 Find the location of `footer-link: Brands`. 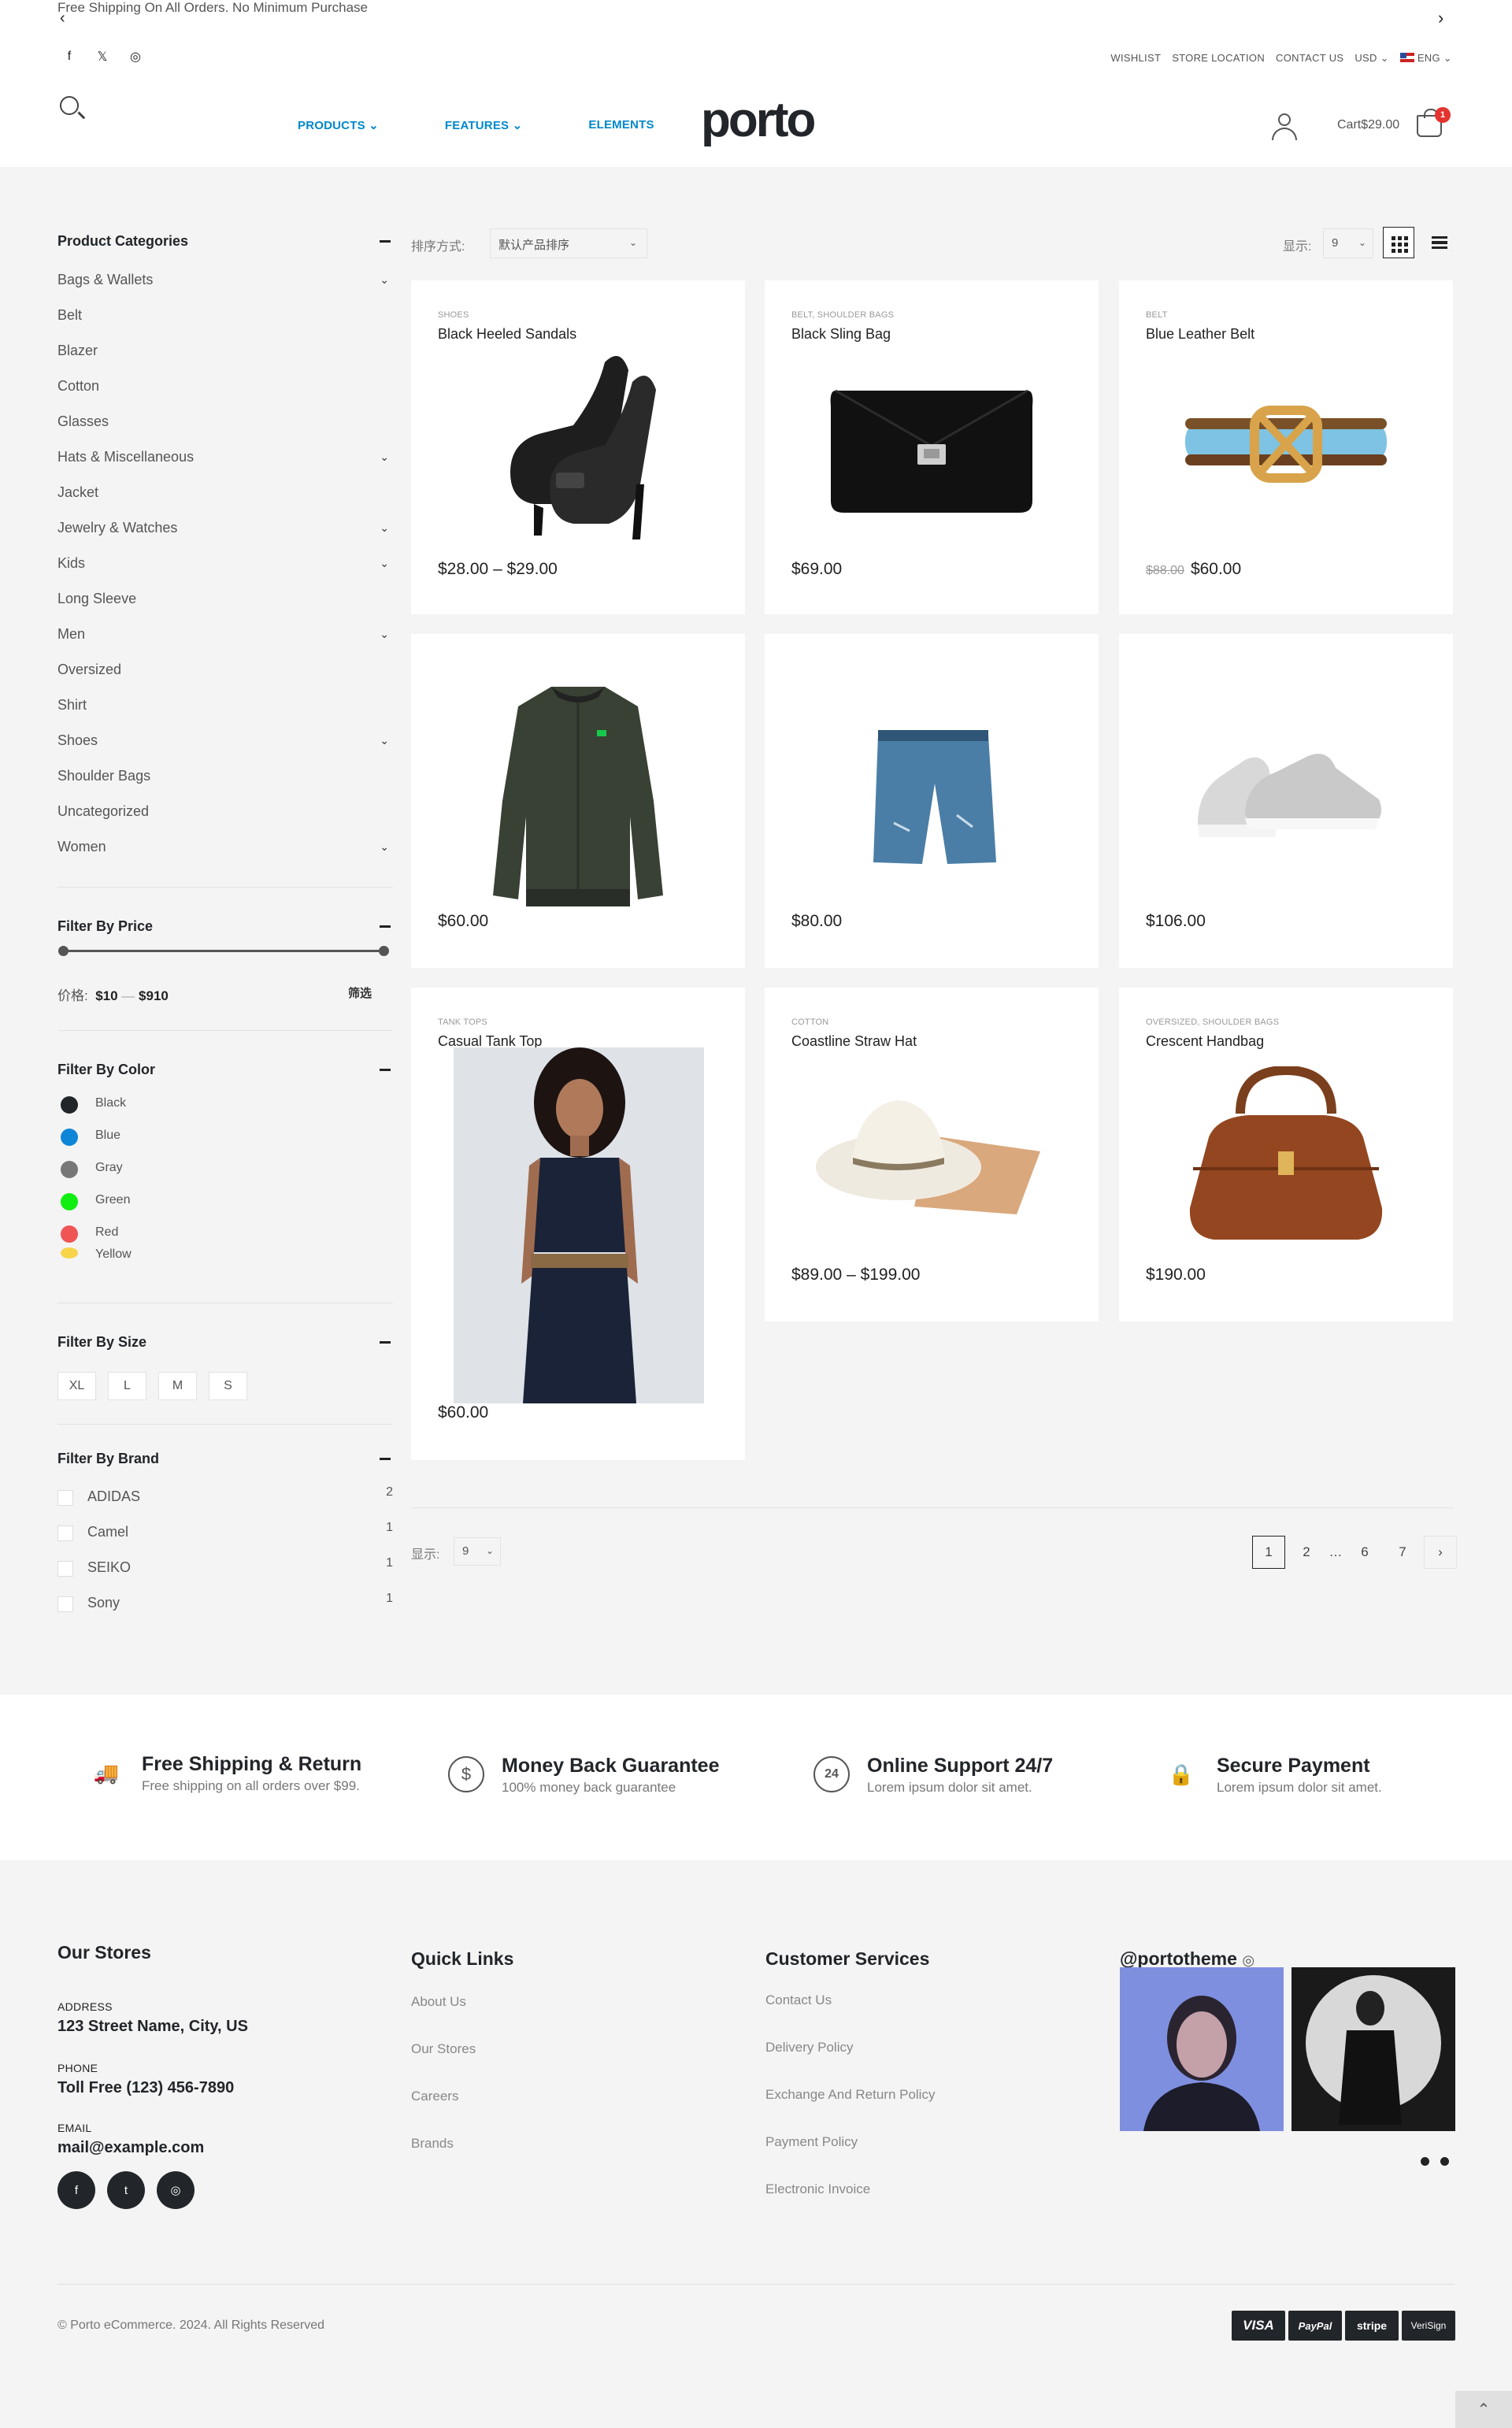

footer-link: Brands is located at coordinates (432, 2144).